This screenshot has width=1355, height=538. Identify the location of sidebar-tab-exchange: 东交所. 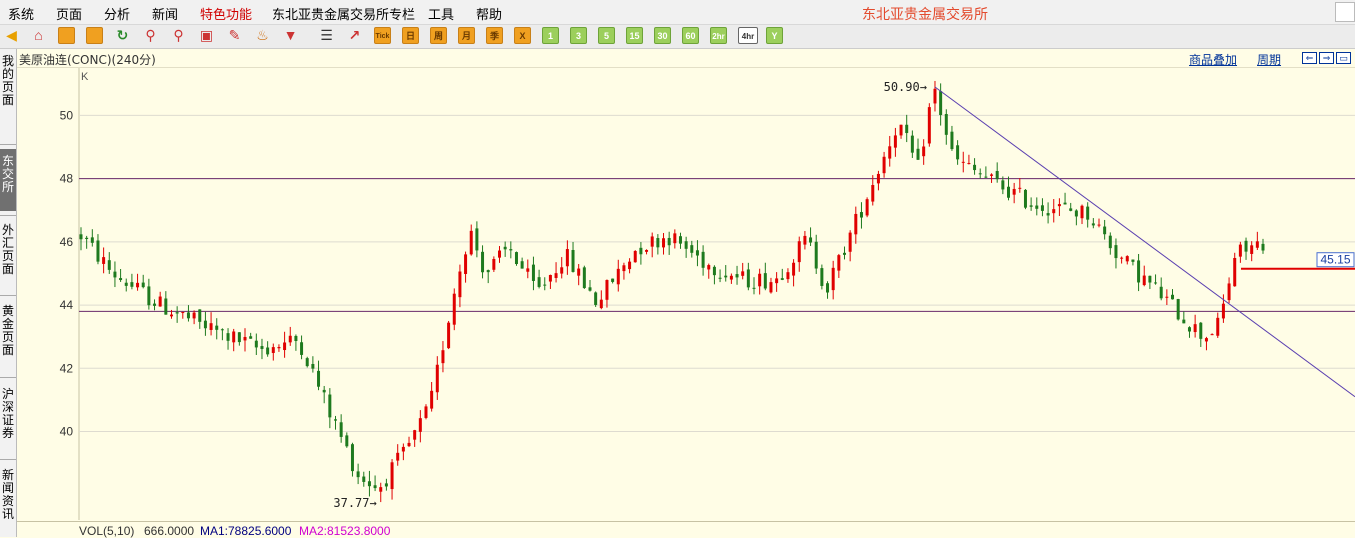
(8, 180).